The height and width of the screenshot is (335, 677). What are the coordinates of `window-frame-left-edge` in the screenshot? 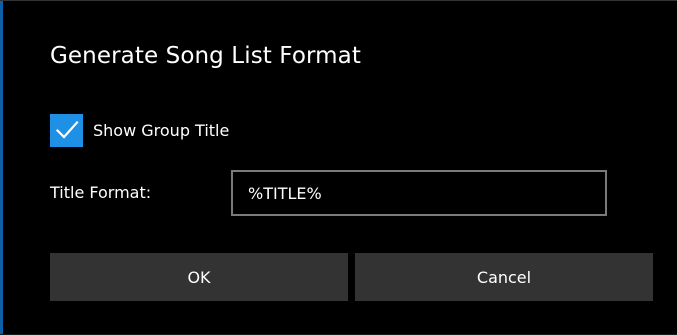 It's located at (1, 167).